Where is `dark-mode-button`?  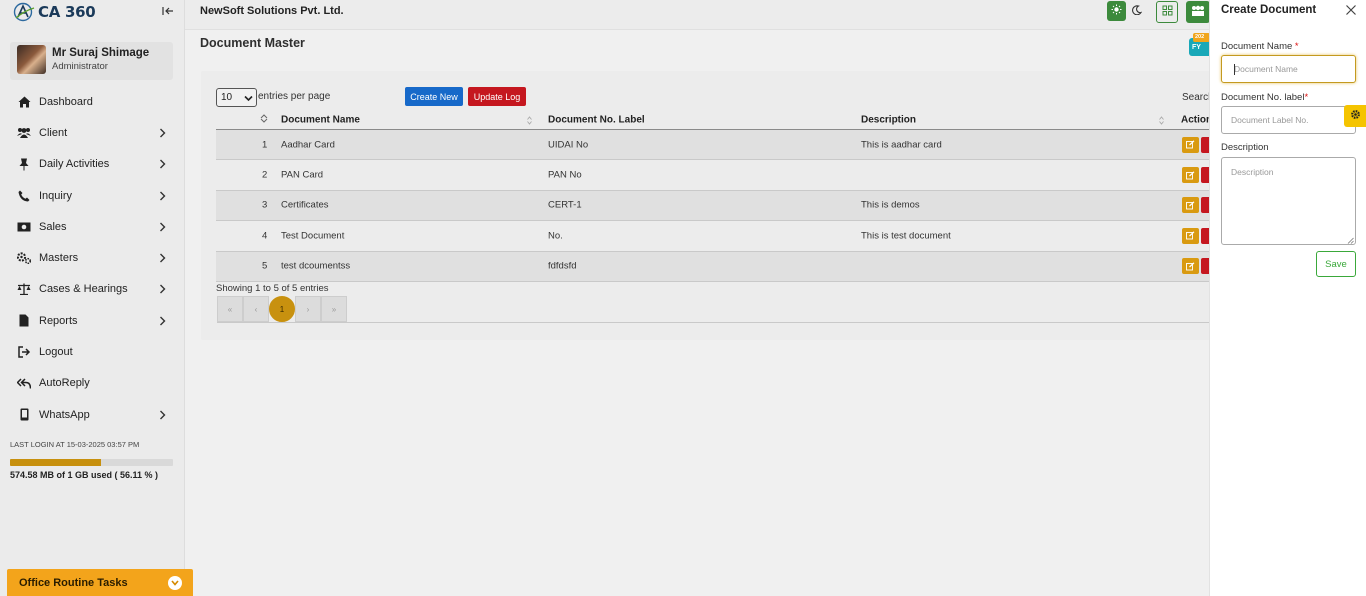 dark-mode-button is located at coordinates (1137, 11).